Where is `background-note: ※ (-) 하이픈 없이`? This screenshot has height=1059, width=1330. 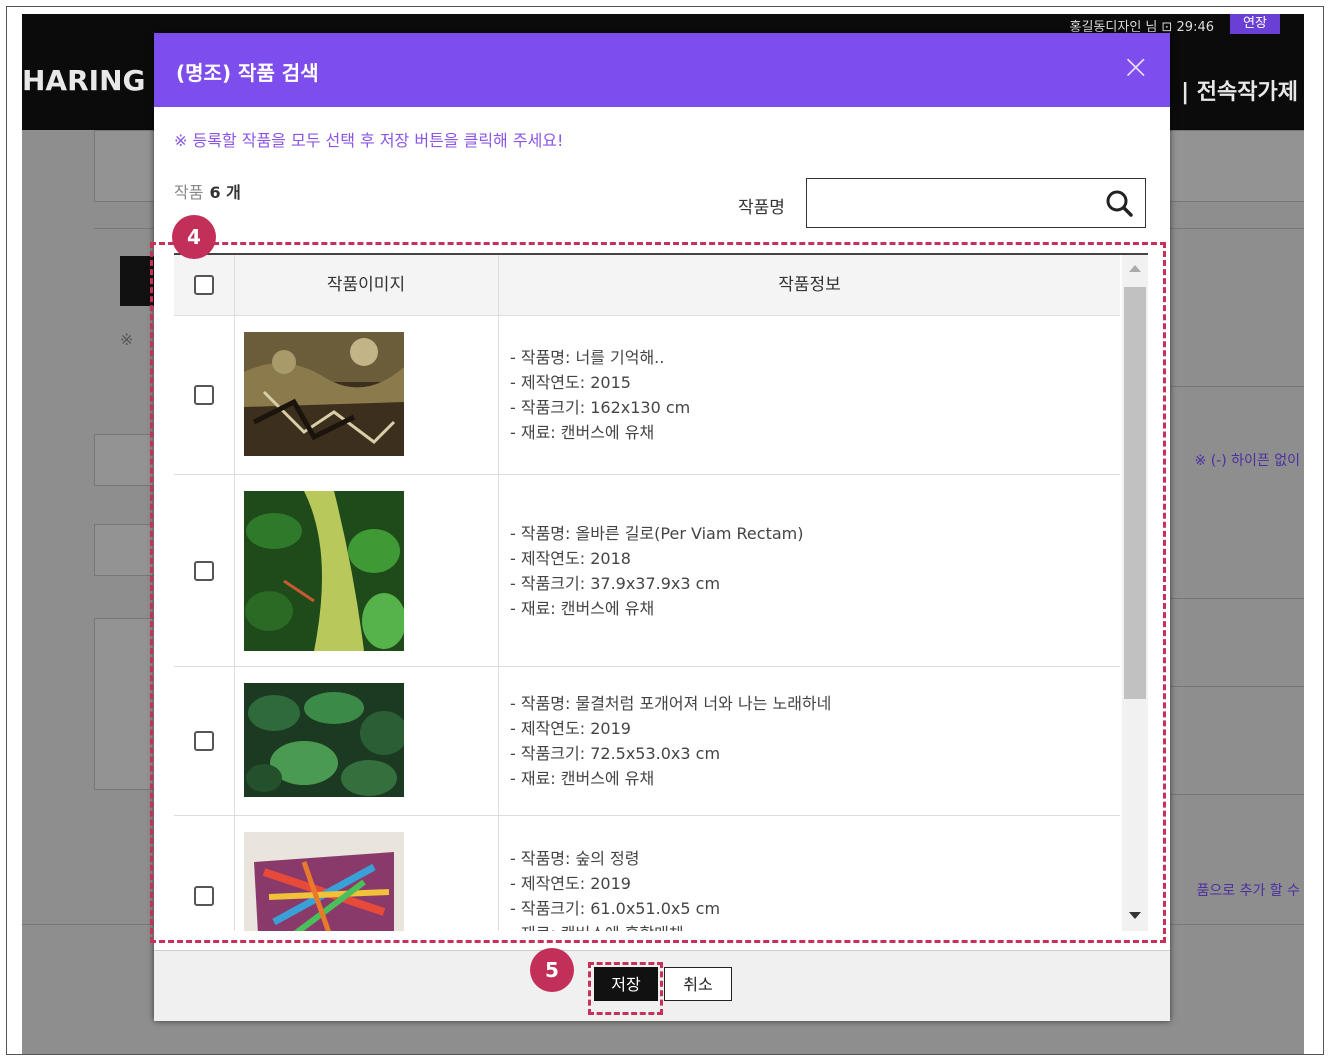 background-note: ※ (-) 하이픈 없이 is located at coordinates (1247, 461).